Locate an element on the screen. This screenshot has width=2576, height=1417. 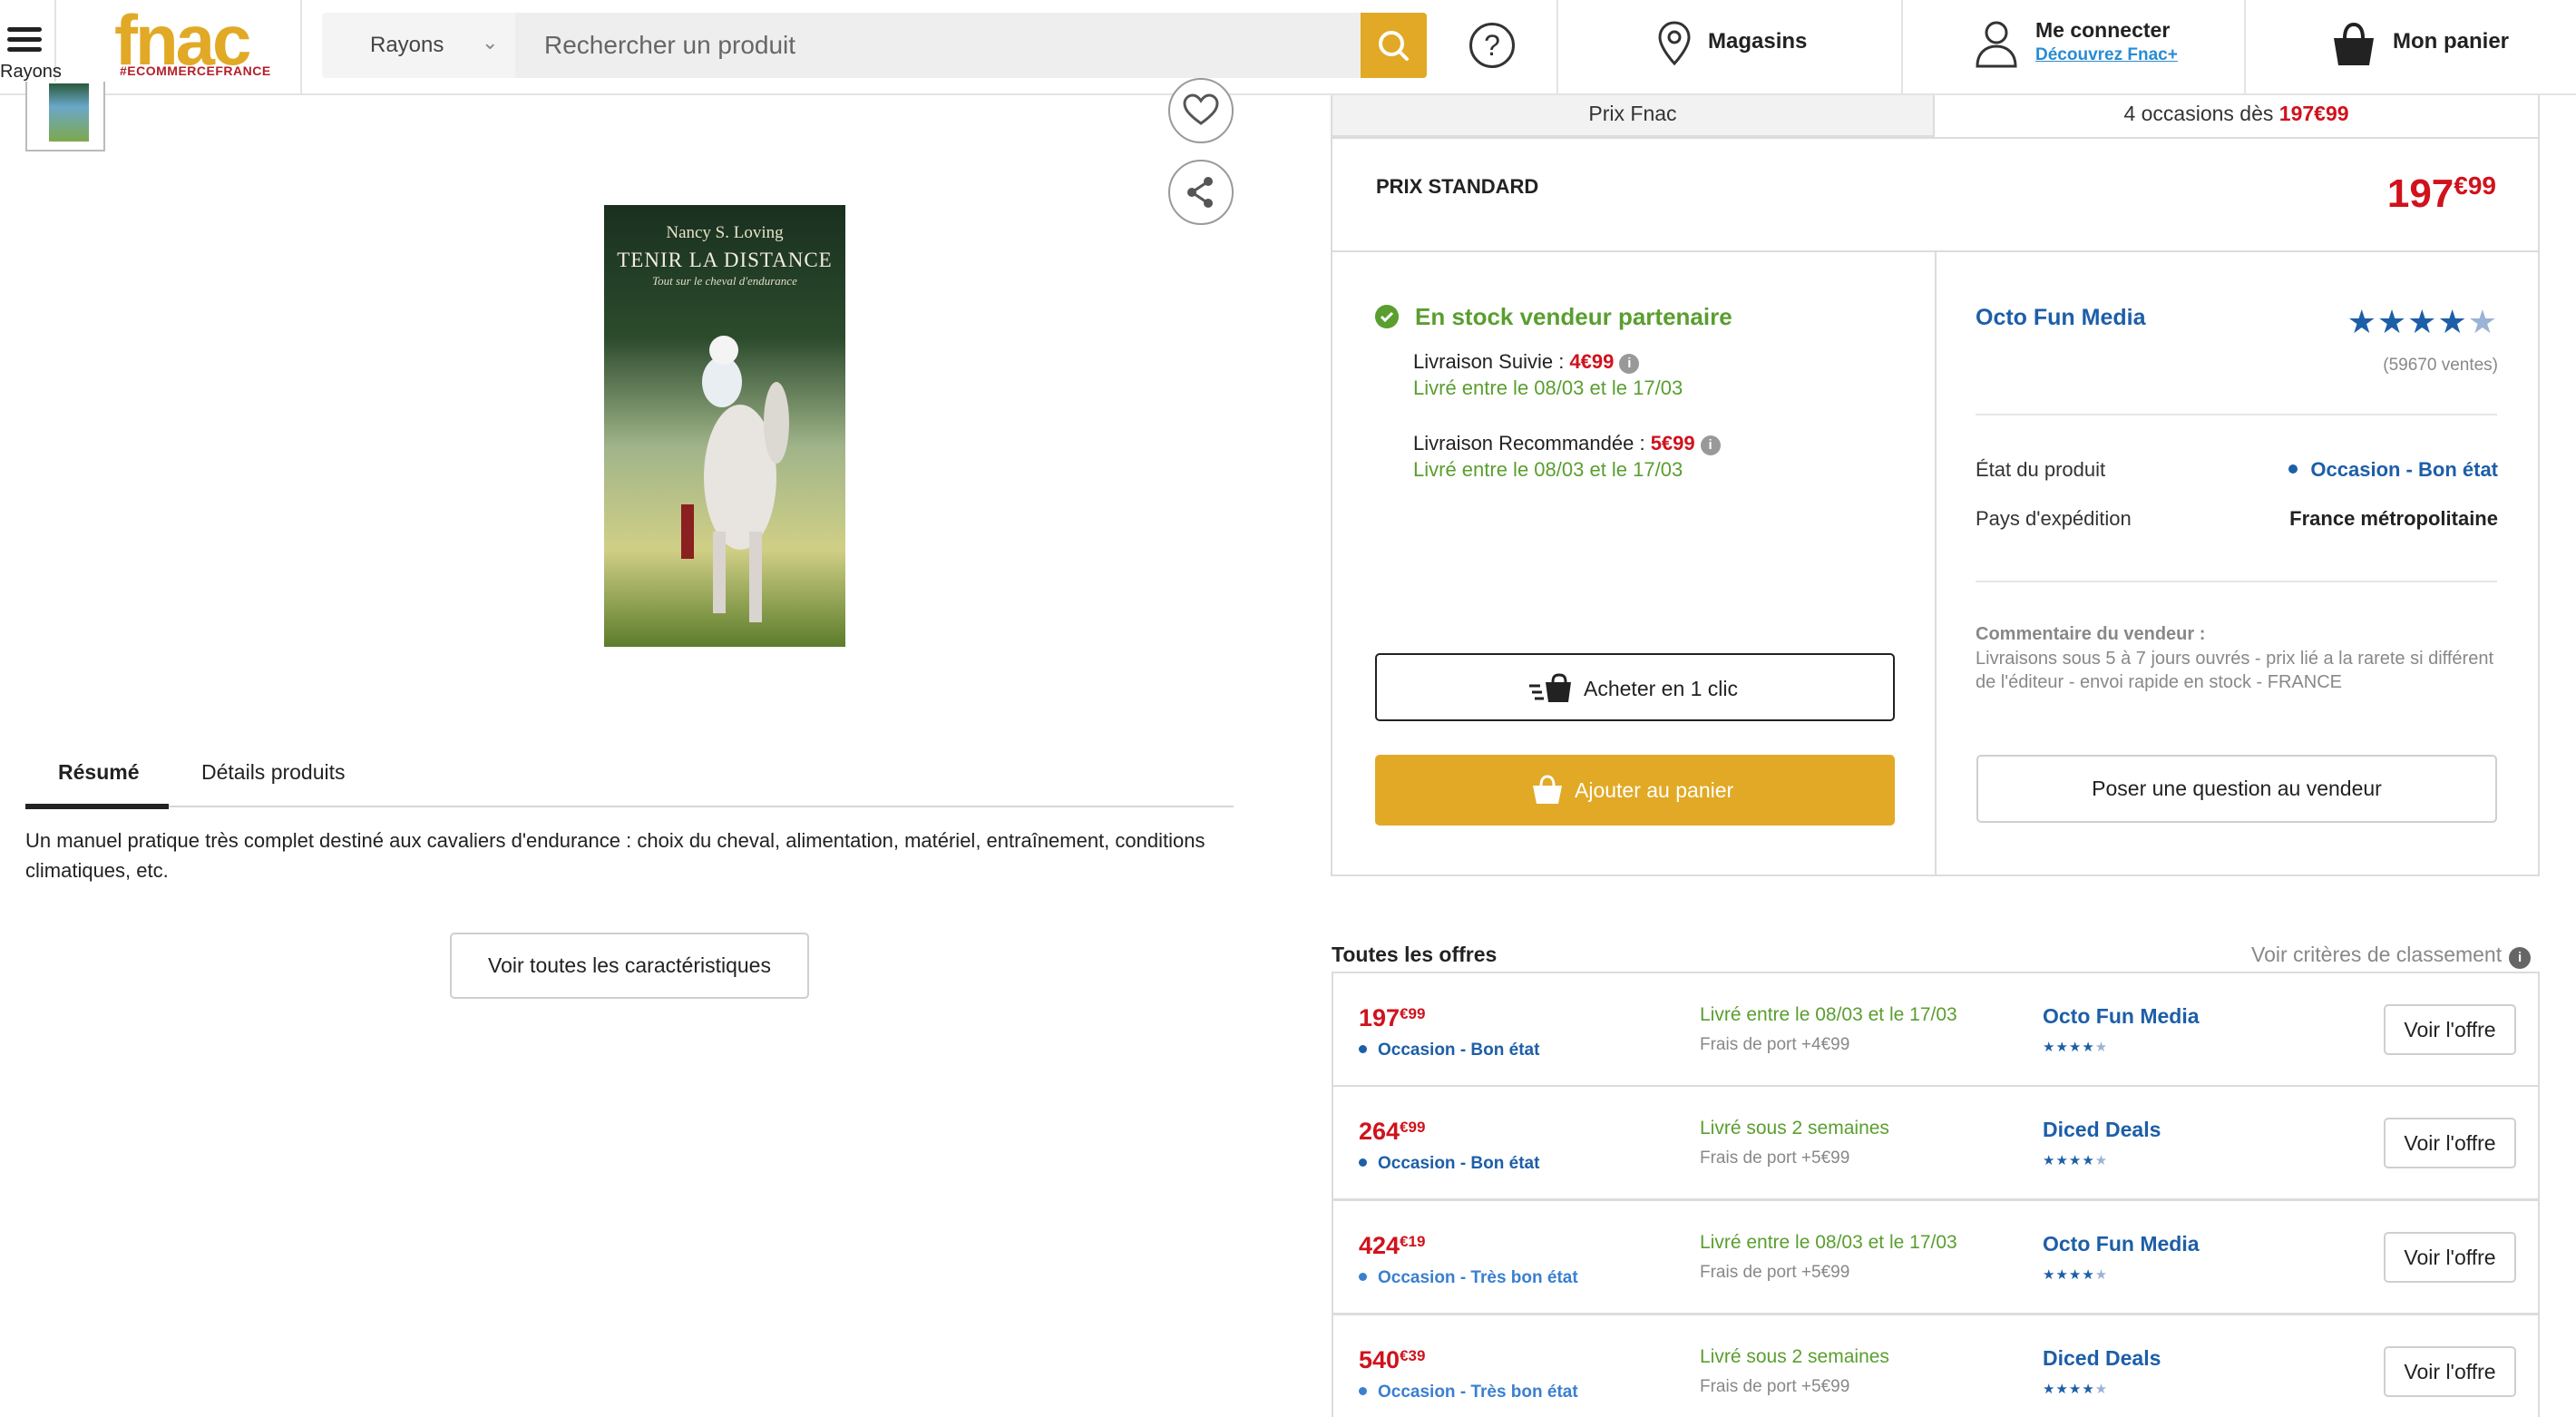
add-to-cart-button: Ajouter au panier is located at coordinates (1635, 790).